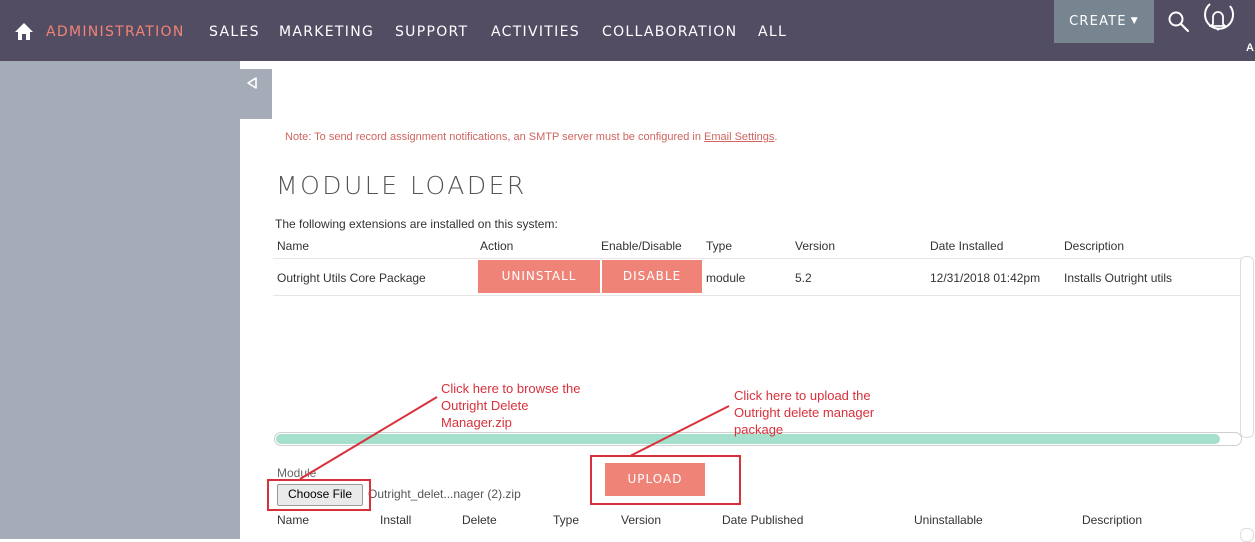  What do you see at coordinates (514, 438) in the screenshot?
I see `annotation-arrows` at bounding box center [514, 438].